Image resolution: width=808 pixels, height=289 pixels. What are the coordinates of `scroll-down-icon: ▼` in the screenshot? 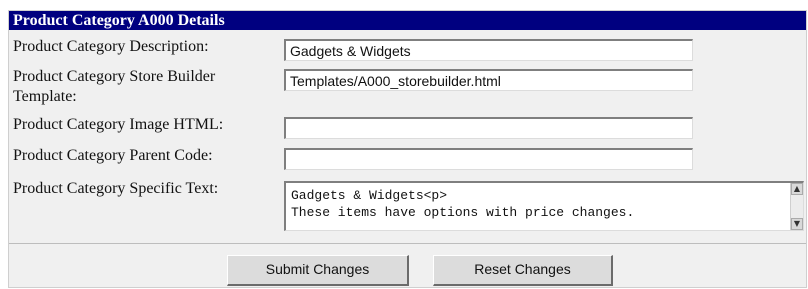 It's located at (797, 224).